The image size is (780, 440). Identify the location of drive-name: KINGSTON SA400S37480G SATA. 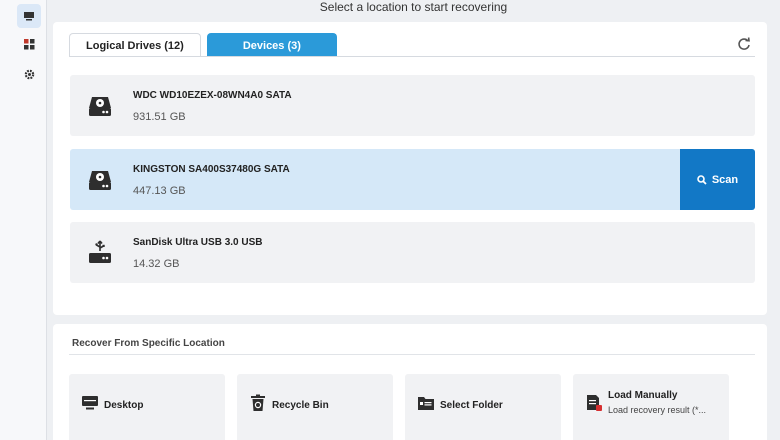
(211, 169).